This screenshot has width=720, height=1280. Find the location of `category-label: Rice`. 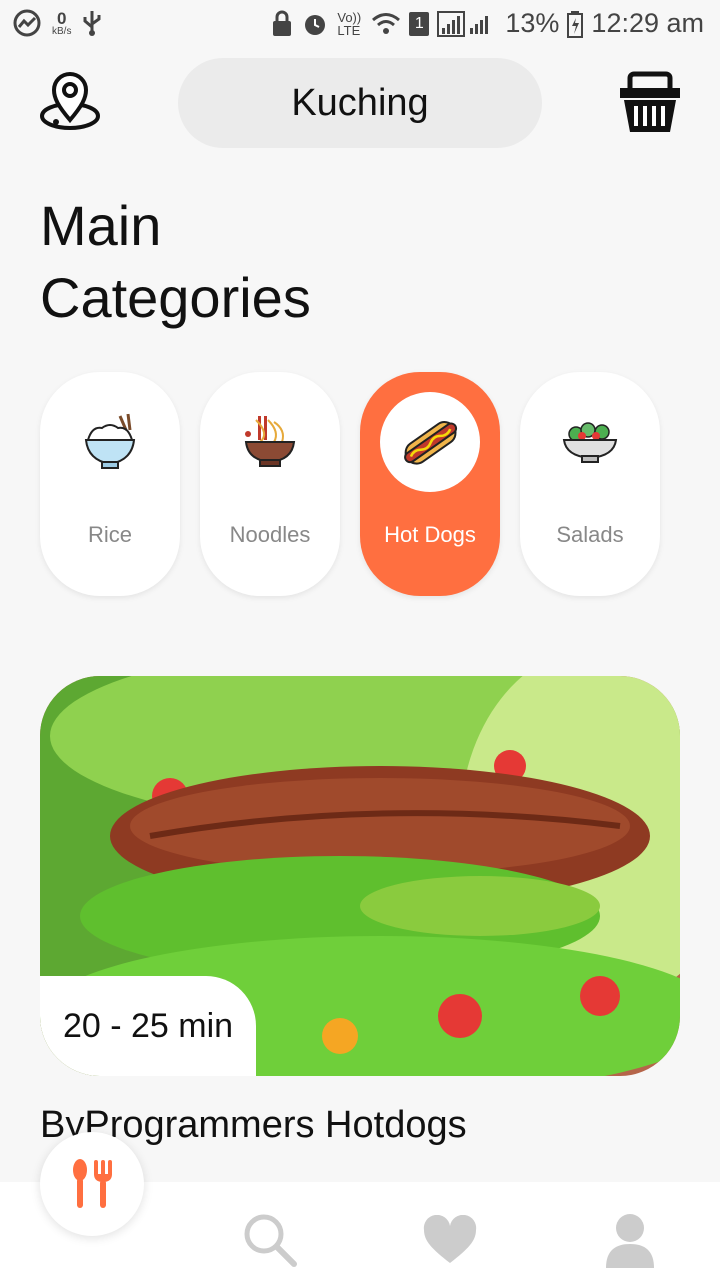

category-label: Rice is located at coordinates (109, 534).